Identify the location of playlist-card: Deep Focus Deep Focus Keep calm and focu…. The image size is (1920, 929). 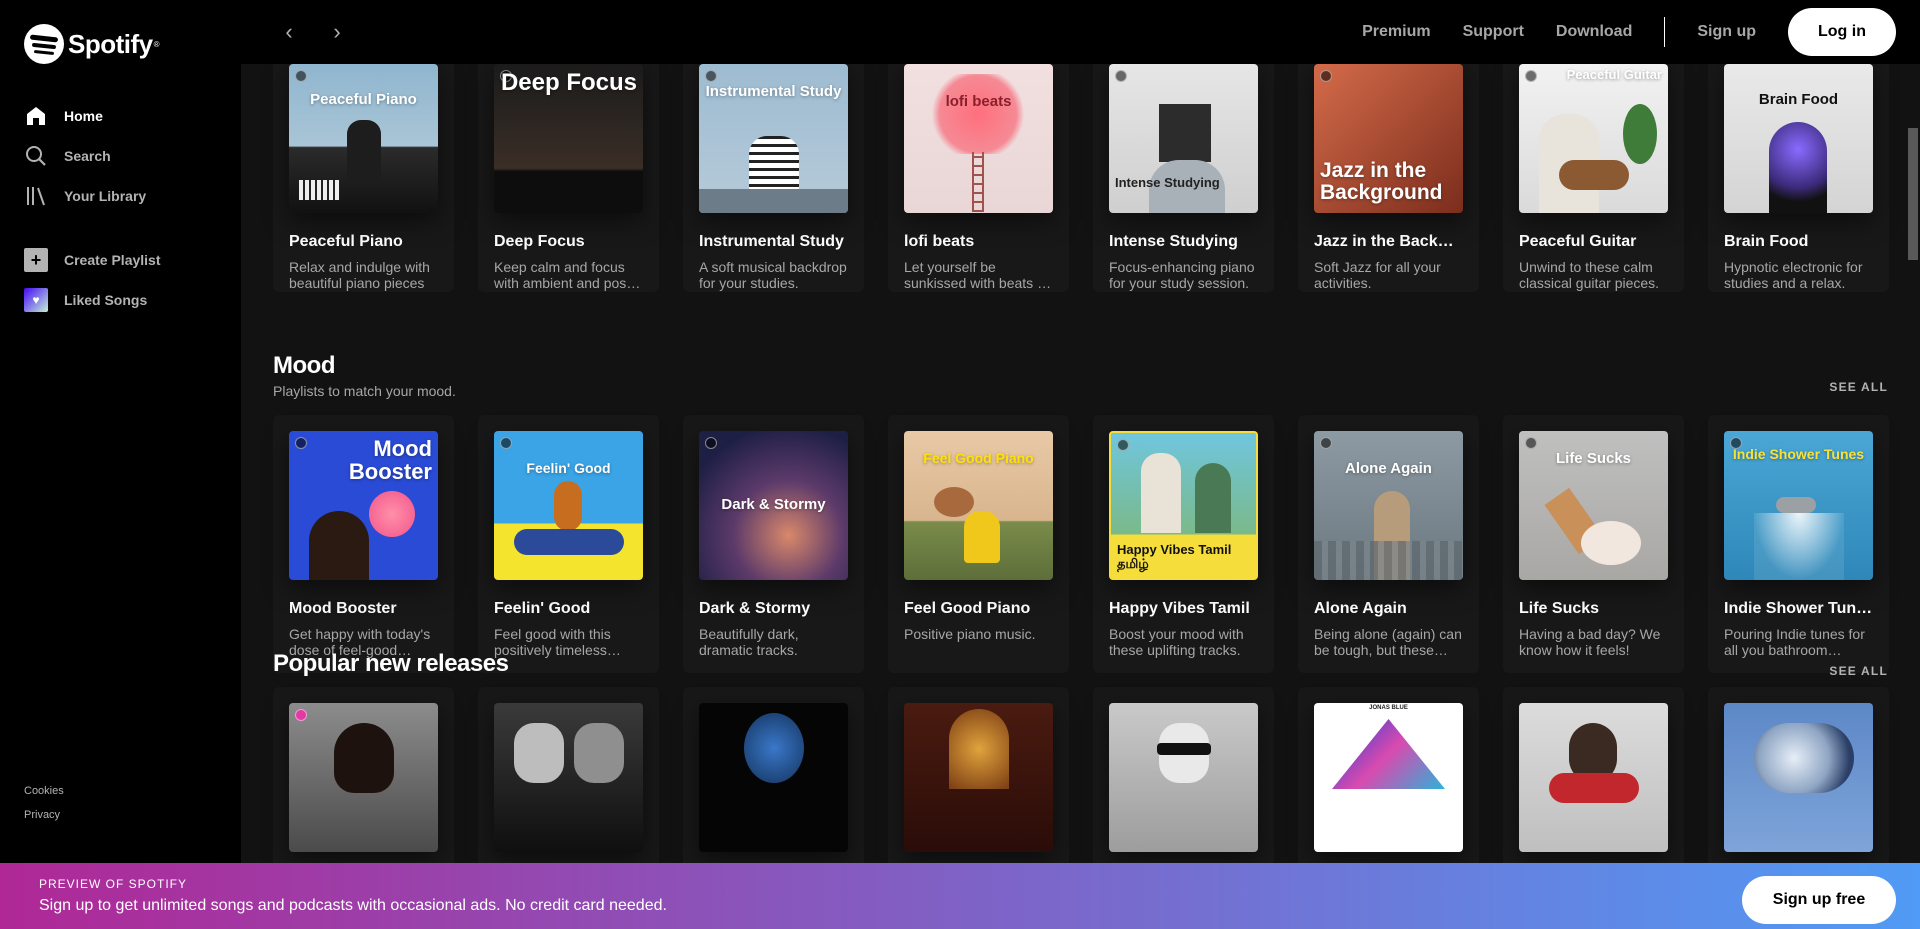
(568, 178).